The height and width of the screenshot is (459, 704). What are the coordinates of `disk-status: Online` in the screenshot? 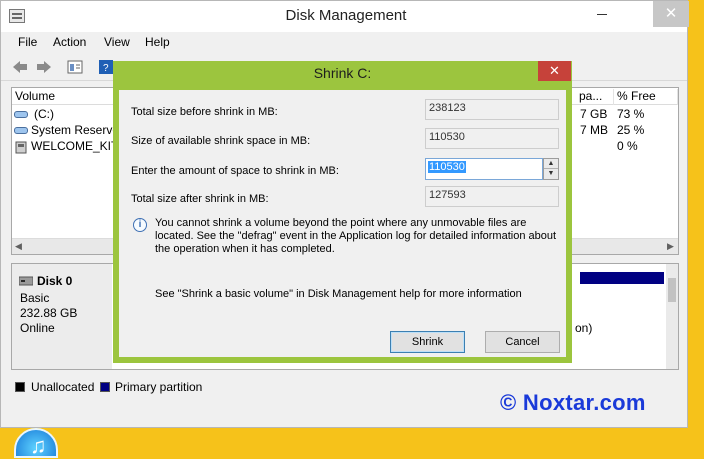 It's located at (37, 328).